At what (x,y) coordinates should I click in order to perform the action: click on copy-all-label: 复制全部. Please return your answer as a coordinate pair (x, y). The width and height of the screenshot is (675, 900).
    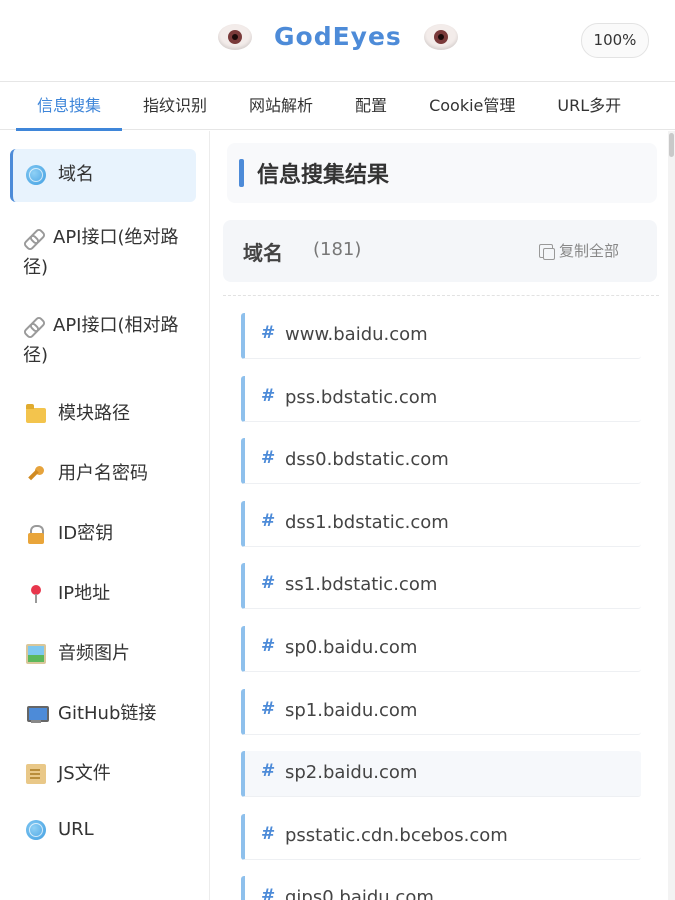
    Looking at the image, I should click on (589, 251).